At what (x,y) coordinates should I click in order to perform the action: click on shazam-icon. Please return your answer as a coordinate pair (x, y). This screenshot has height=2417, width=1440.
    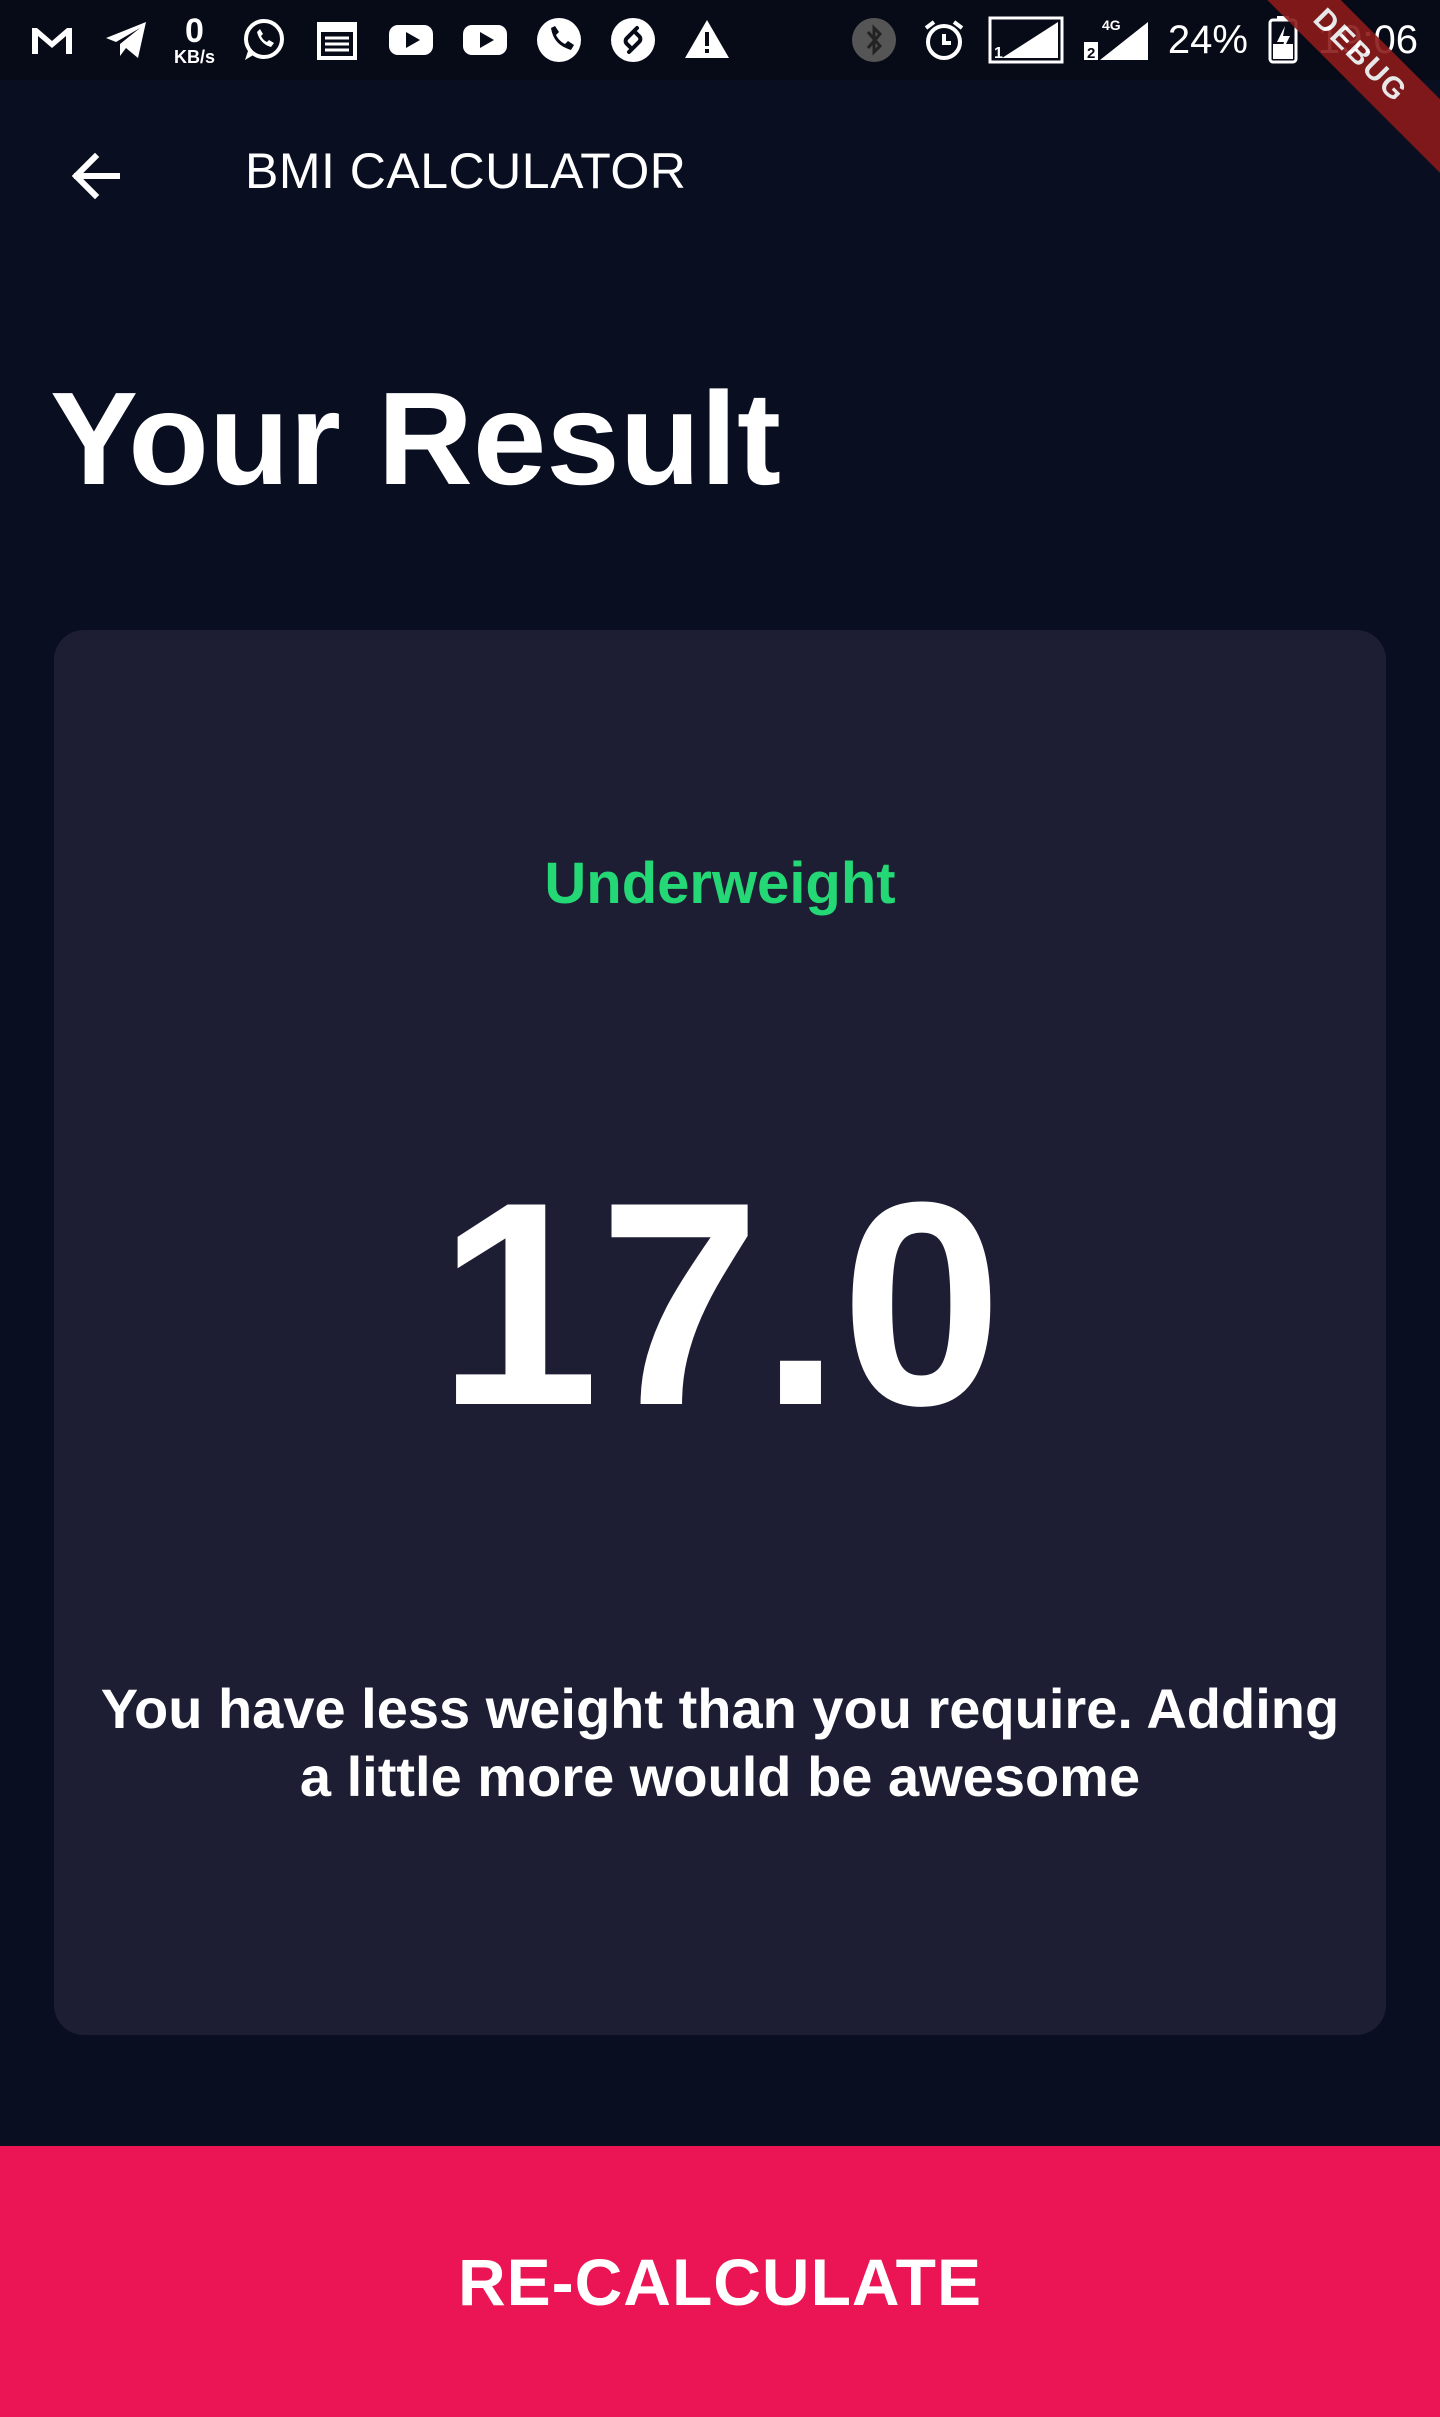
    Looking at the image, I should click on (633, 40).